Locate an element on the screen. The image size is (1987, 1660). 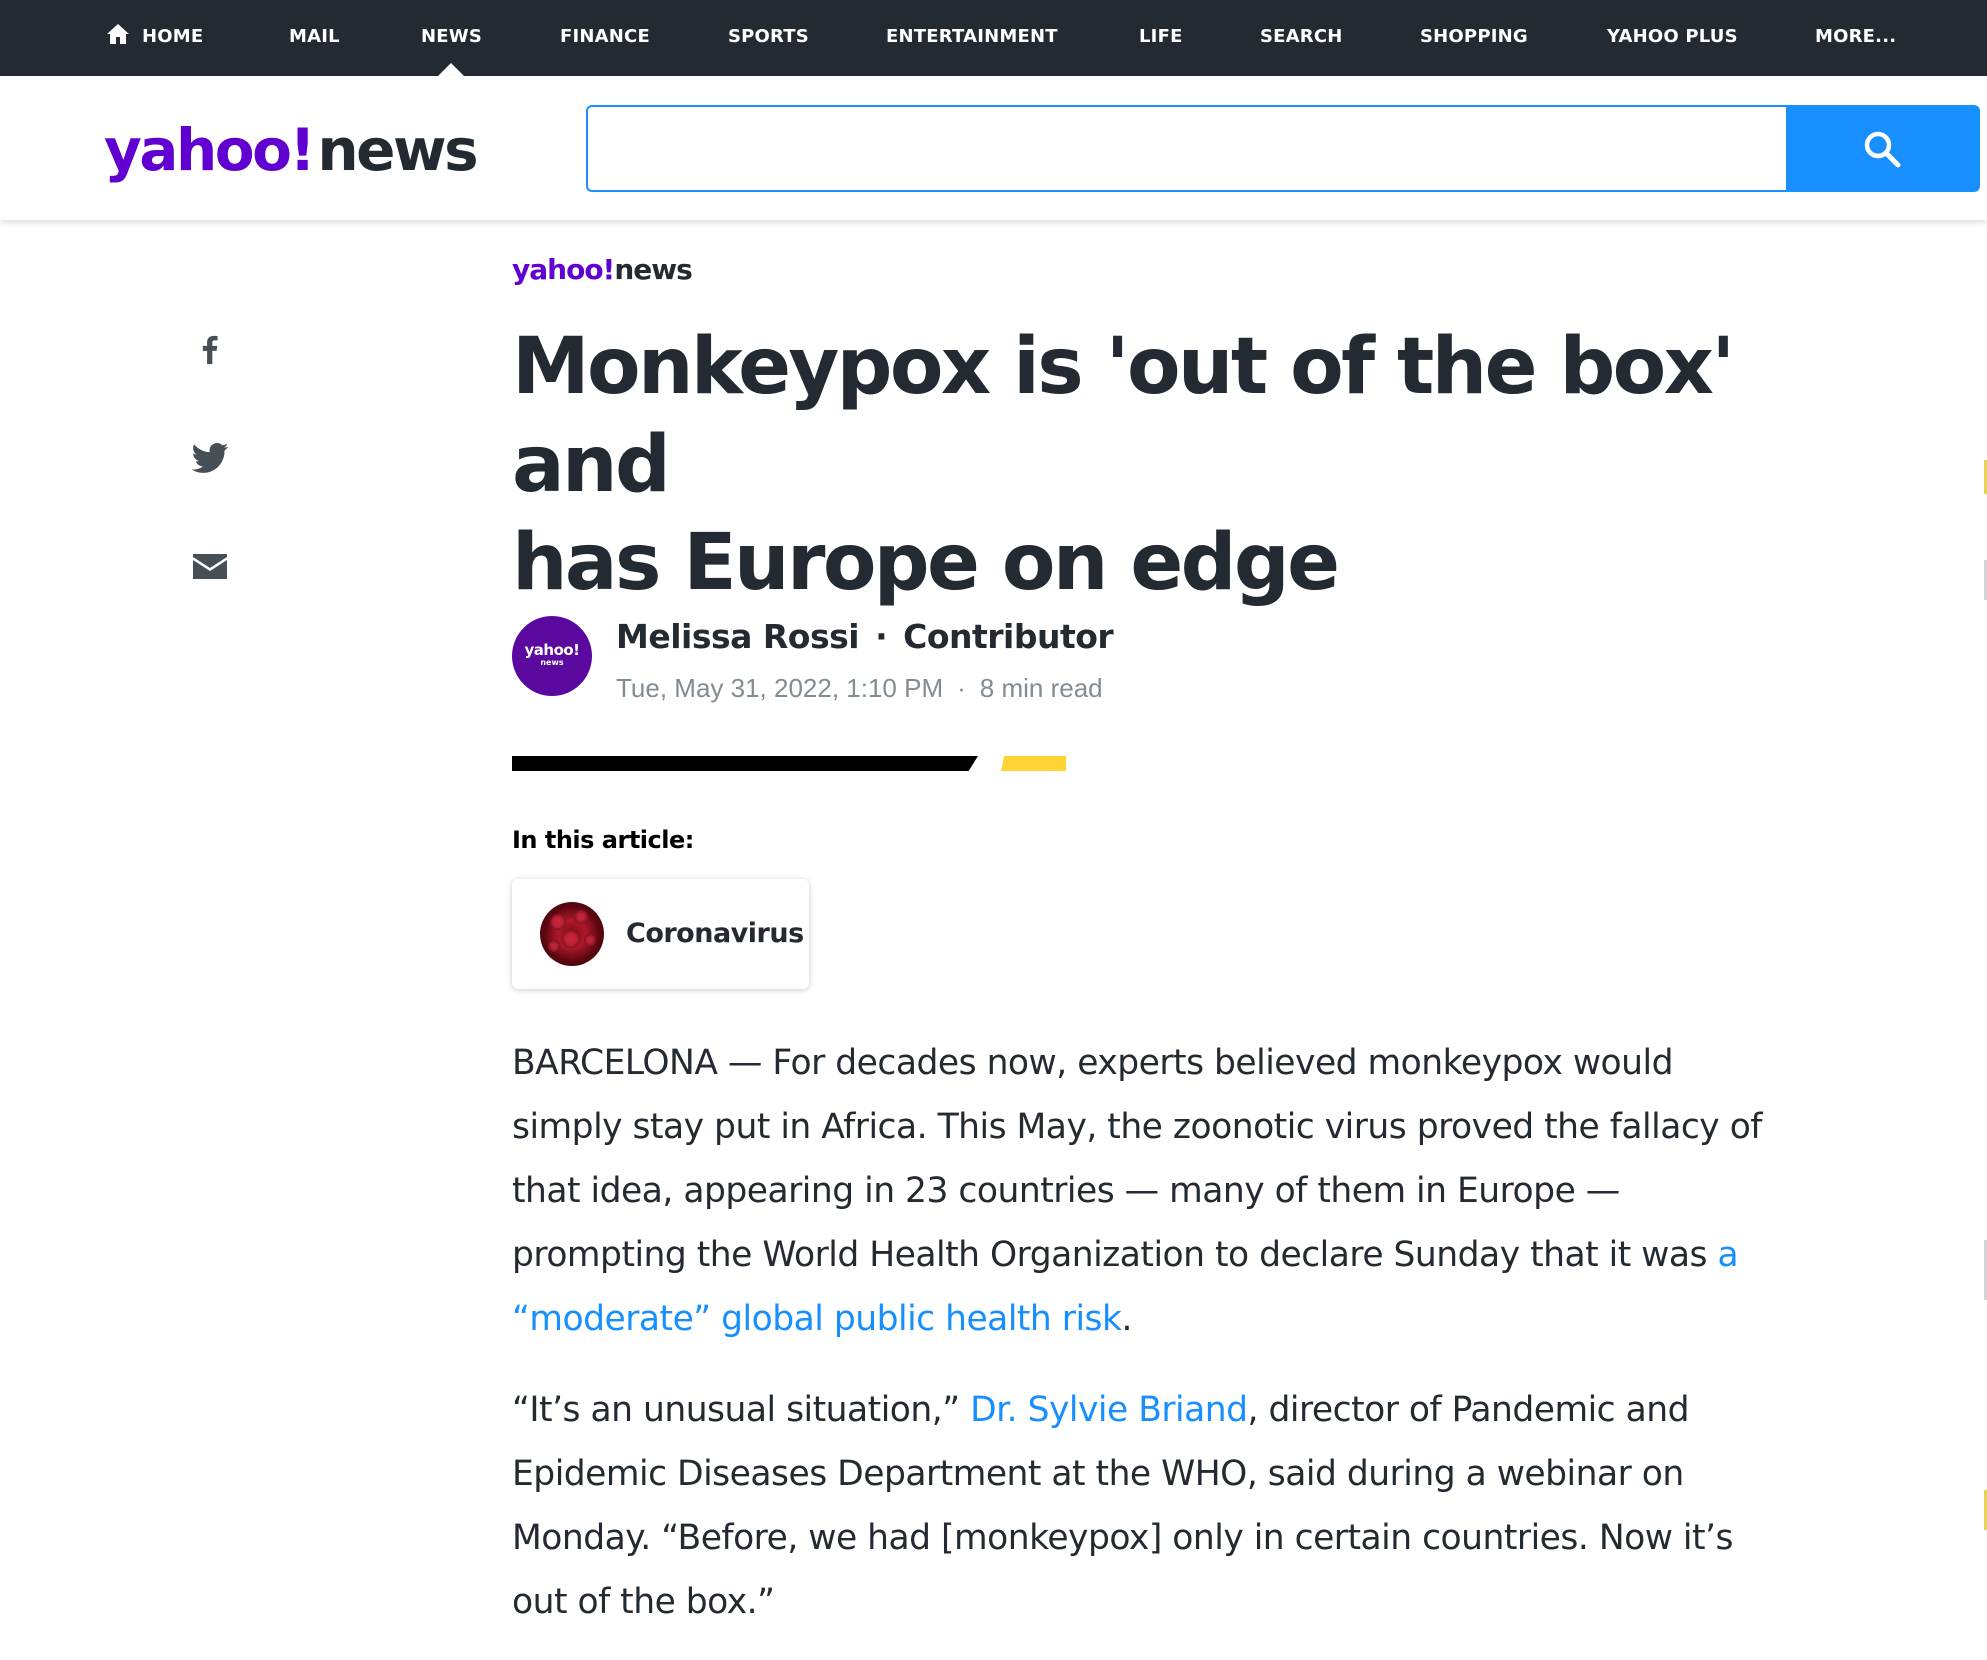
nav-item-shopping: SHOPPING is located at coordinates (1474, 38).